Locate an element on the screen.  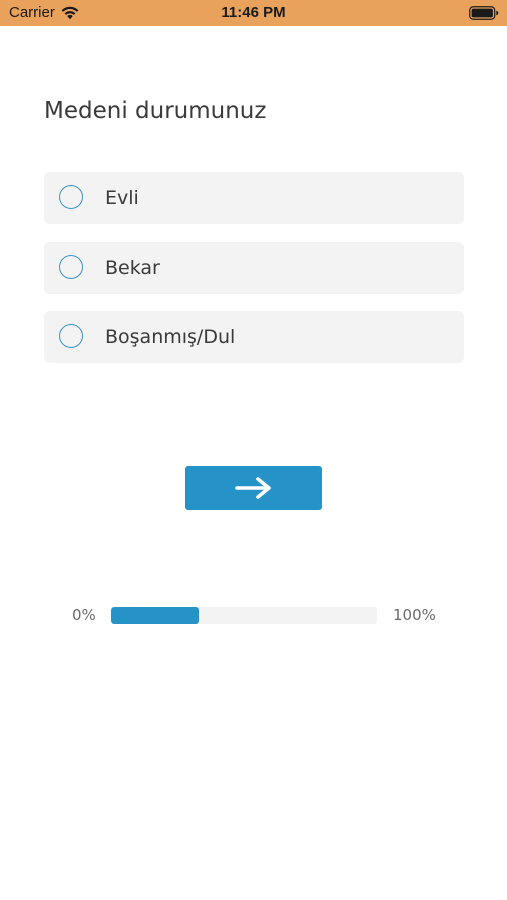
battery-icon is located at coordinates (484, 13).